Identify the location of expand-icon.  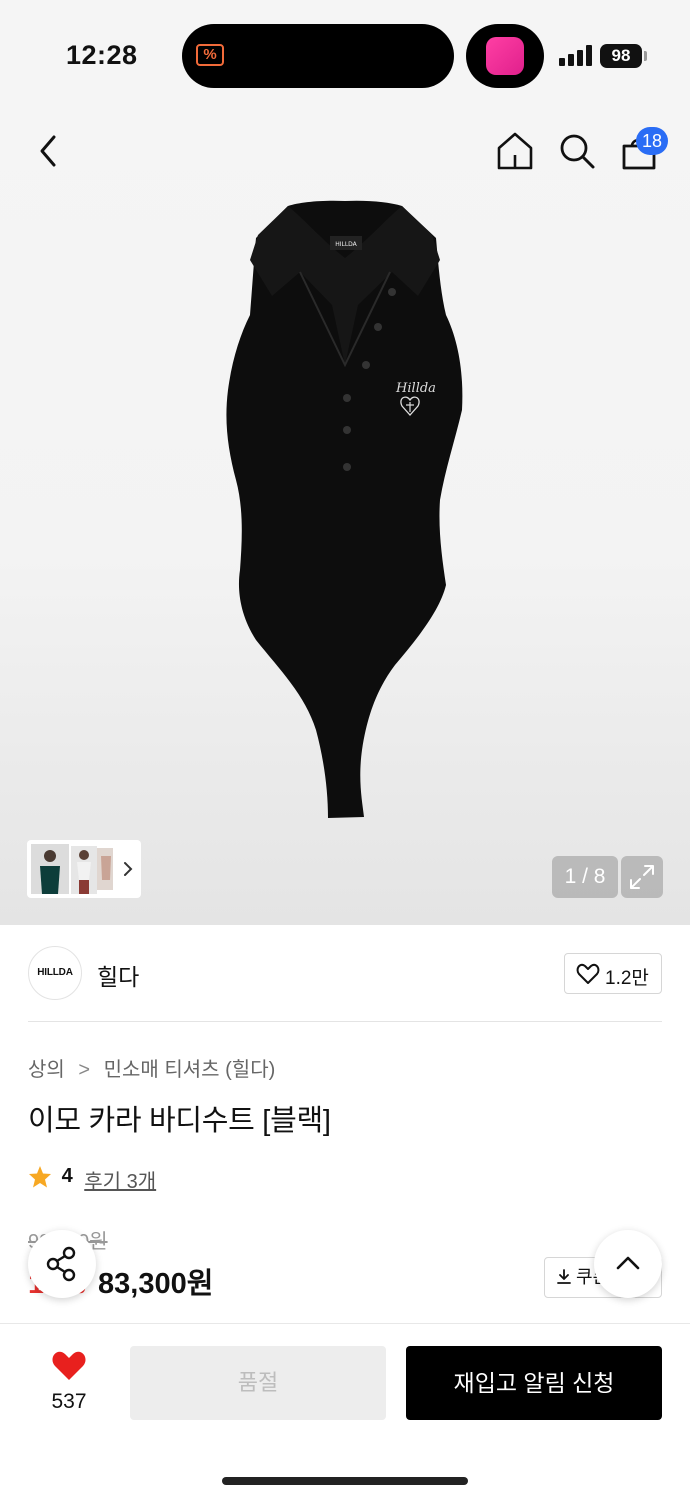
(642, 877).